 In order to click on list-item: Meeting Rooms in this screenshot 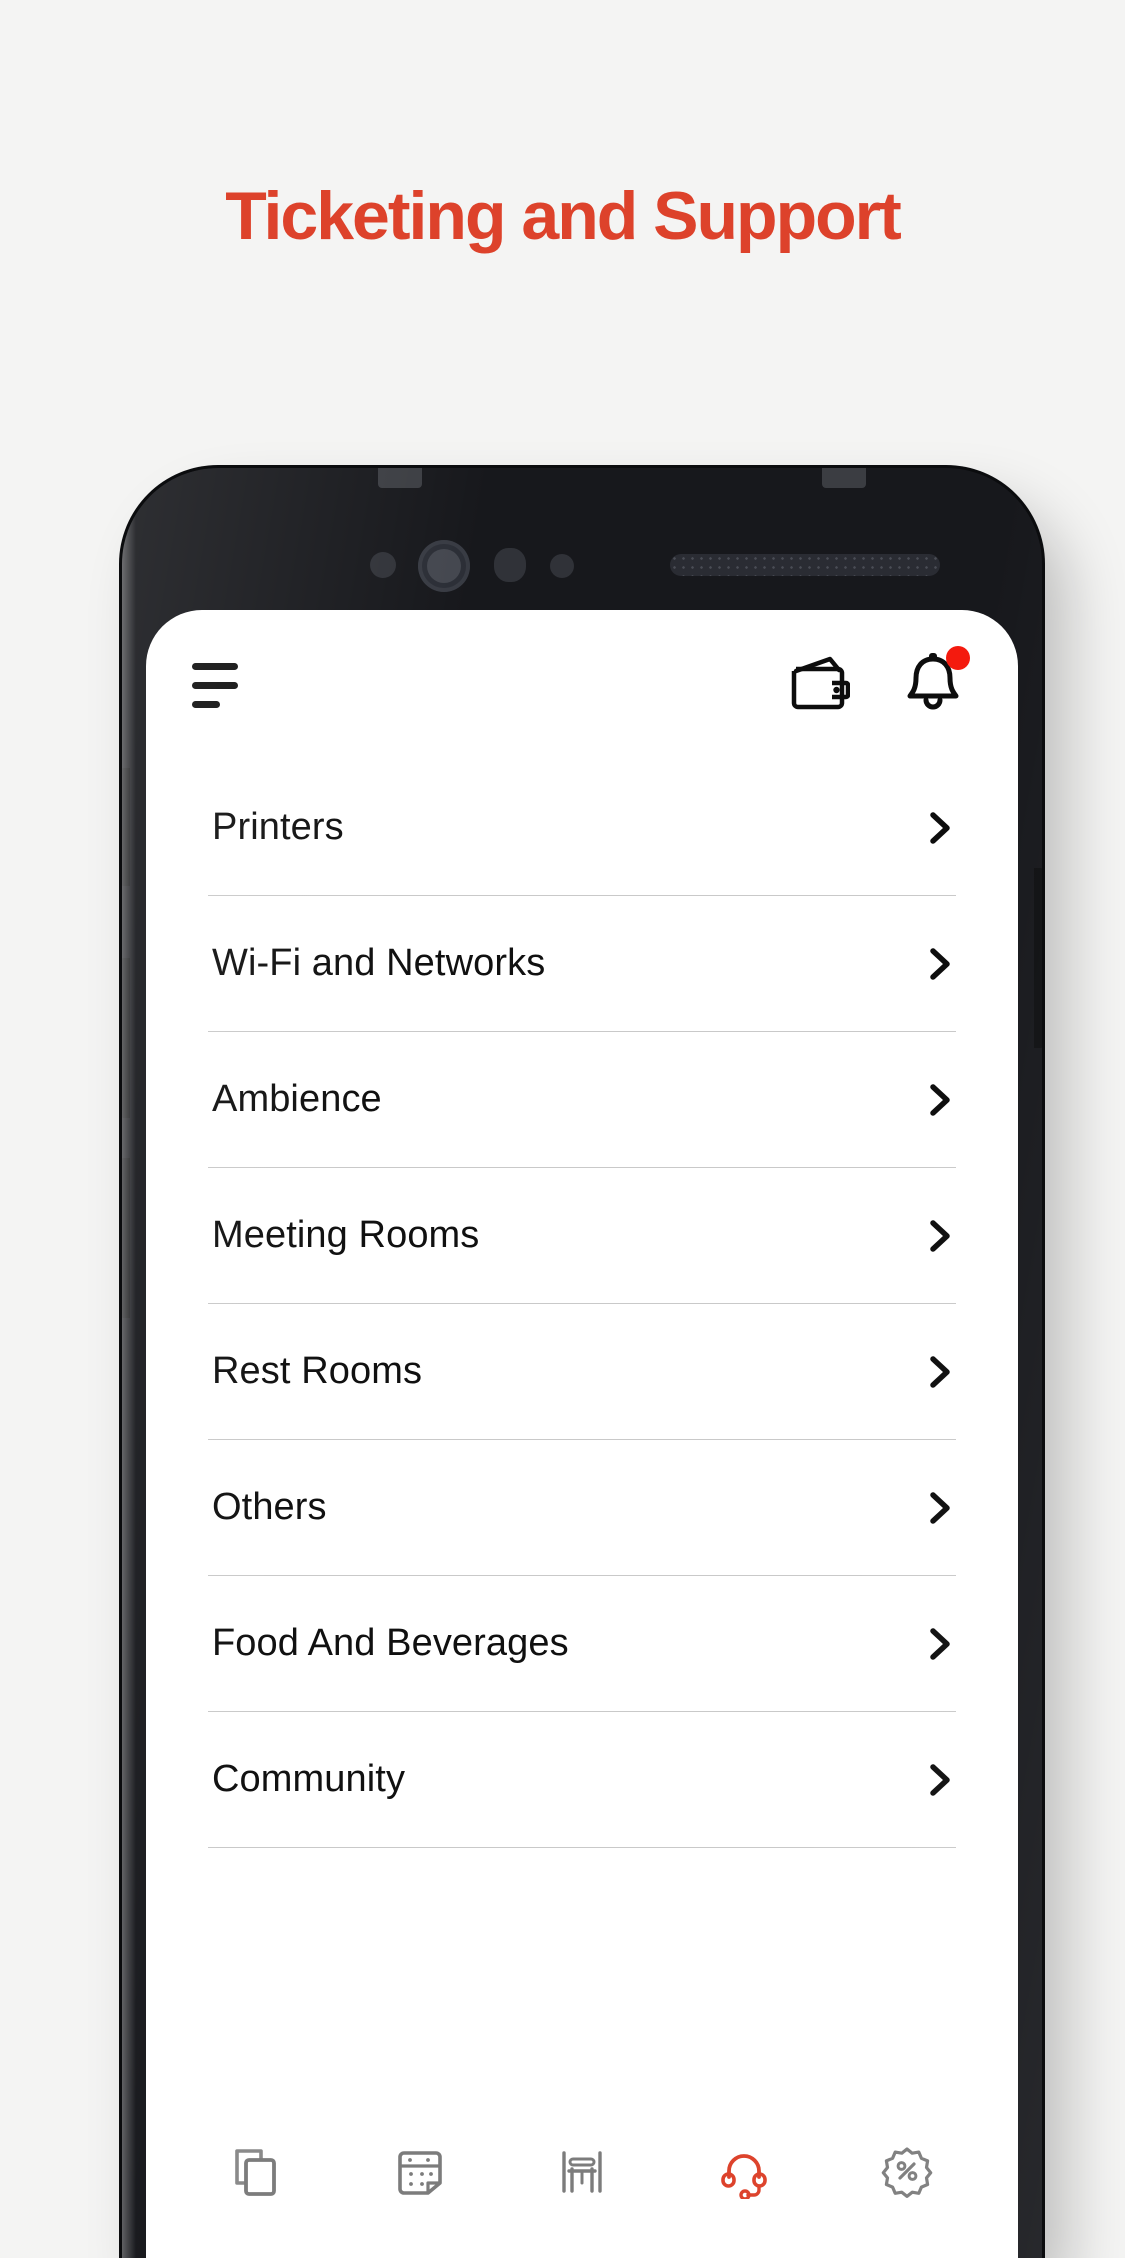, I will do `click(582, 1235)`.